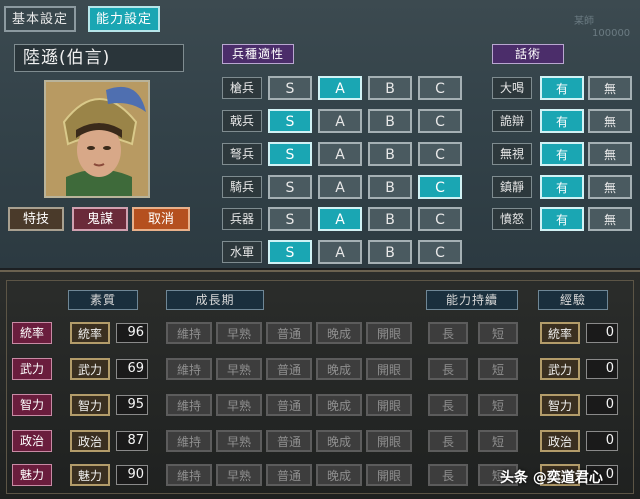  What do you see at coordinates (132, 405) in the screenshot?
I see `stat-value: 95` at bounding box center [132, 405].